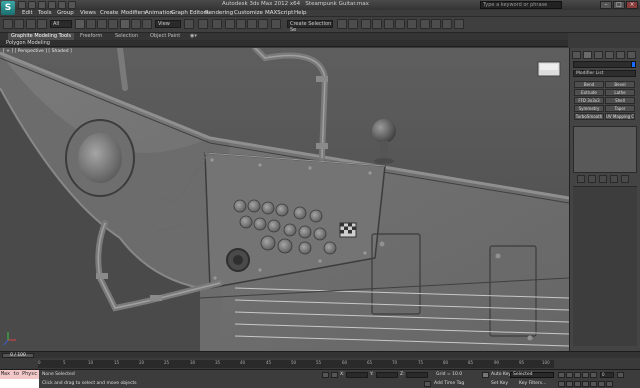 The width and height of the screenshot is (640, 388). What do you see at coordinates (589, 92) in the screenshot?
I see `modifier-extrude-button: Extrude` at bounding box center [589, 92].